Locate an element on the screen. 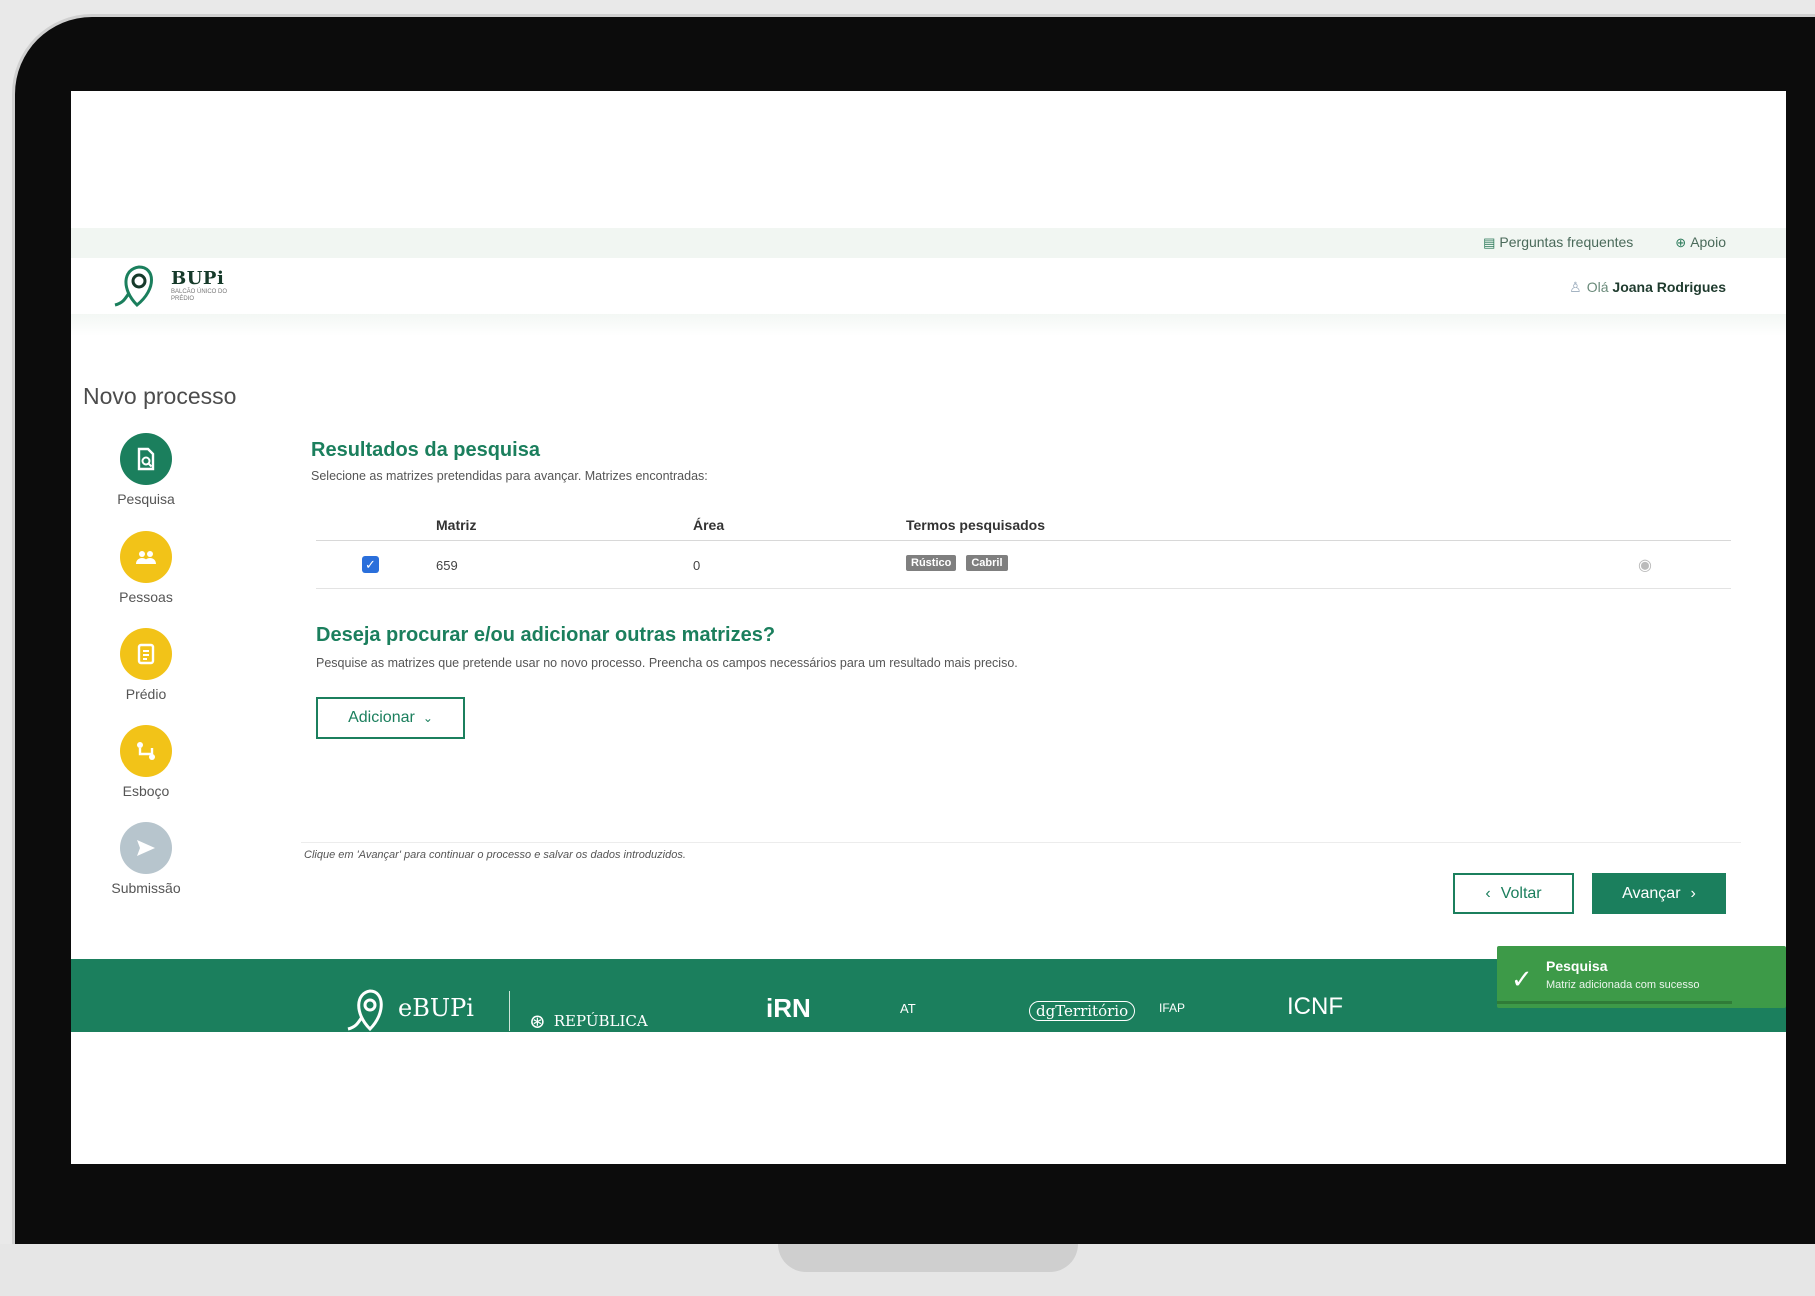  results-table-header: Matriz Área Termos pesquisados is located at coordinates (1023, 526).